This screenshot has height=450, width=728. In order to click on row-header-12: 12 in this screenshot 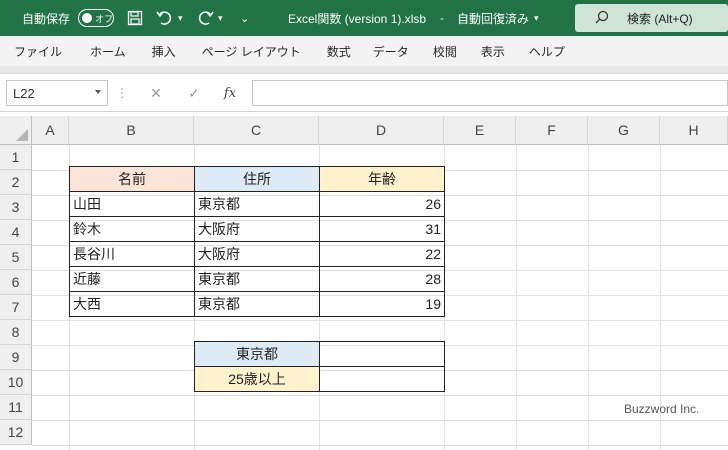, I will do `click(16, 432)`.